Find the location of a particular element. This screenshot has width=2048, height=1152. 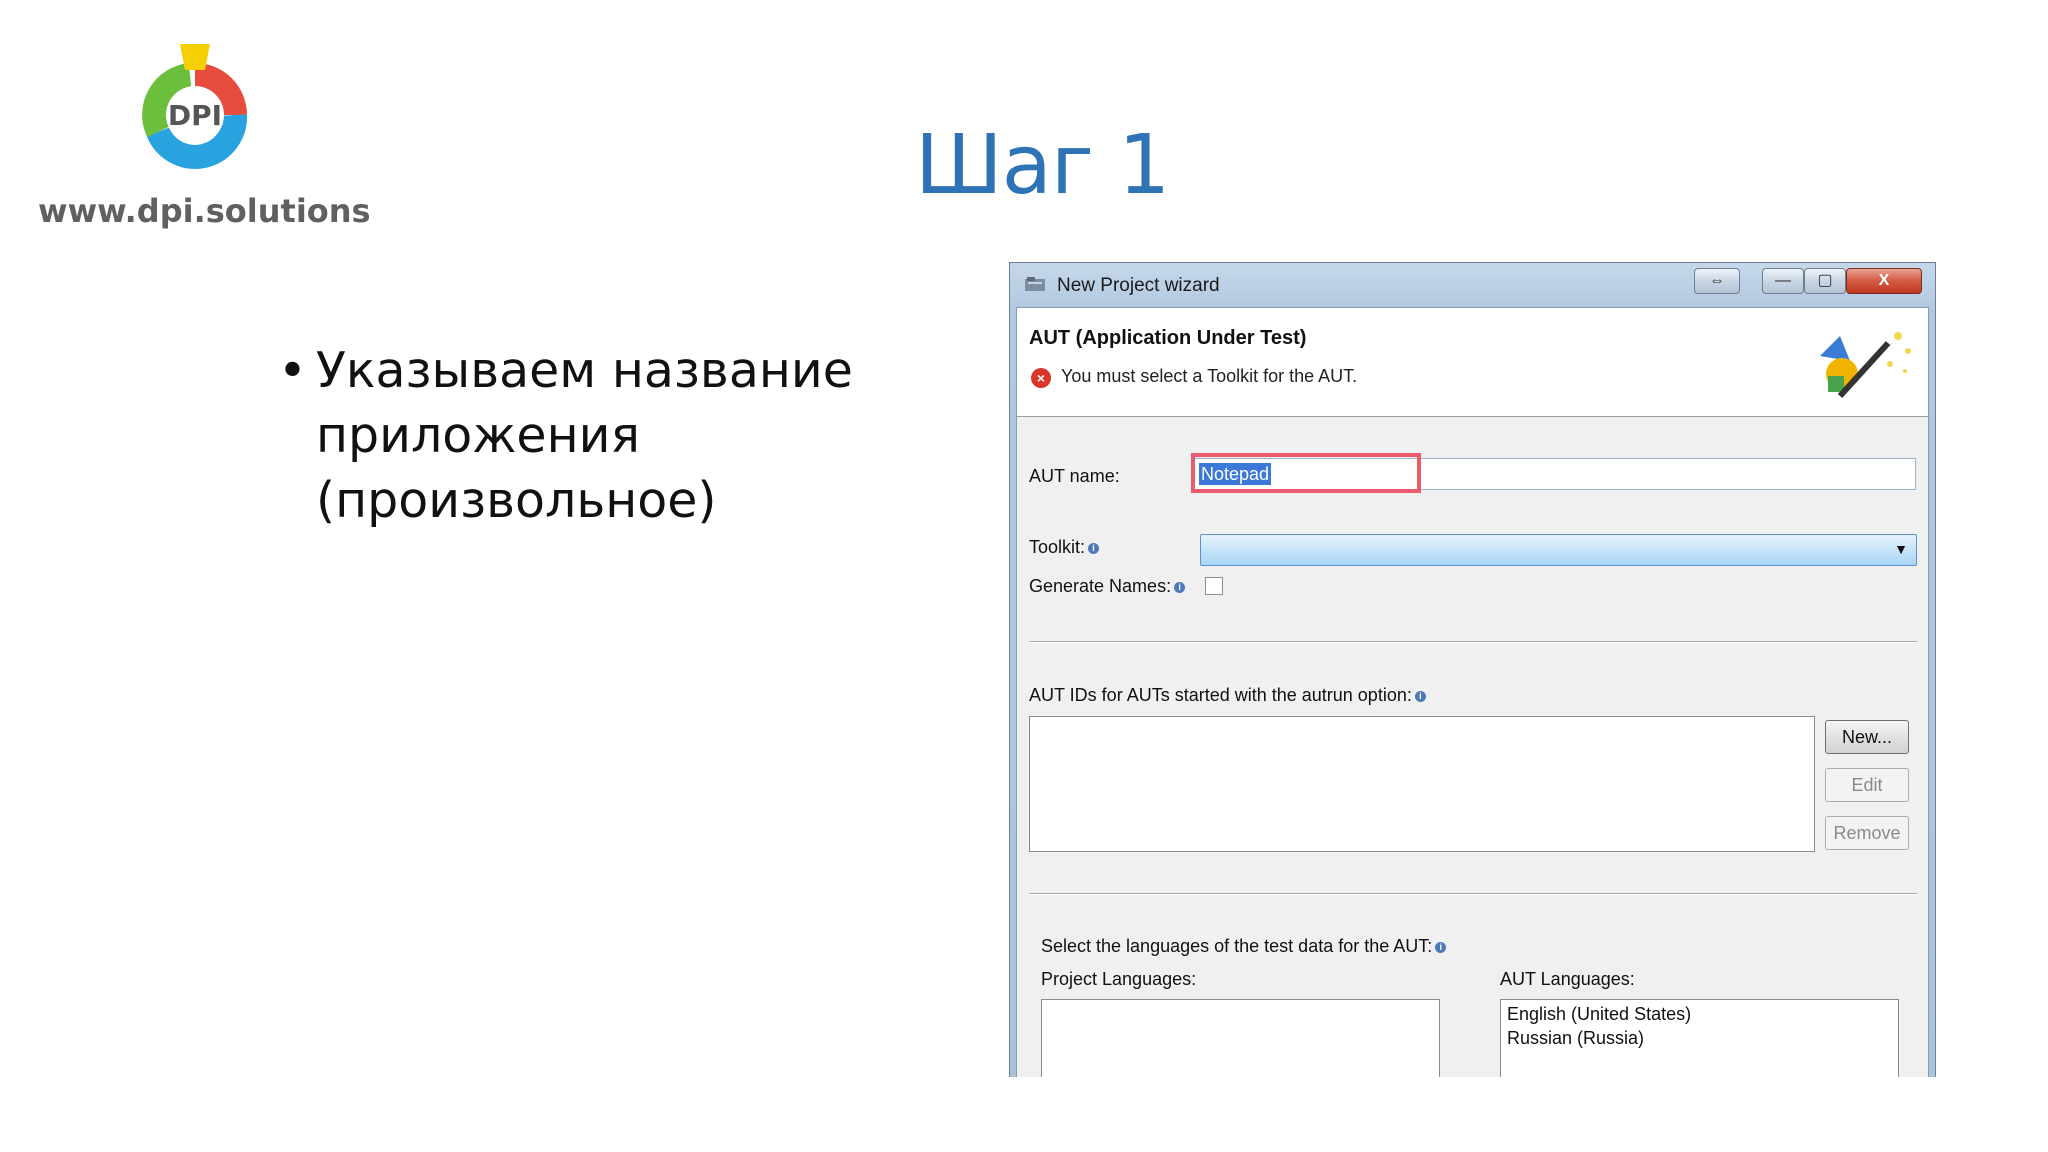

toolkit-label-text: Toolkit: is located at coordinates (1057, 547).